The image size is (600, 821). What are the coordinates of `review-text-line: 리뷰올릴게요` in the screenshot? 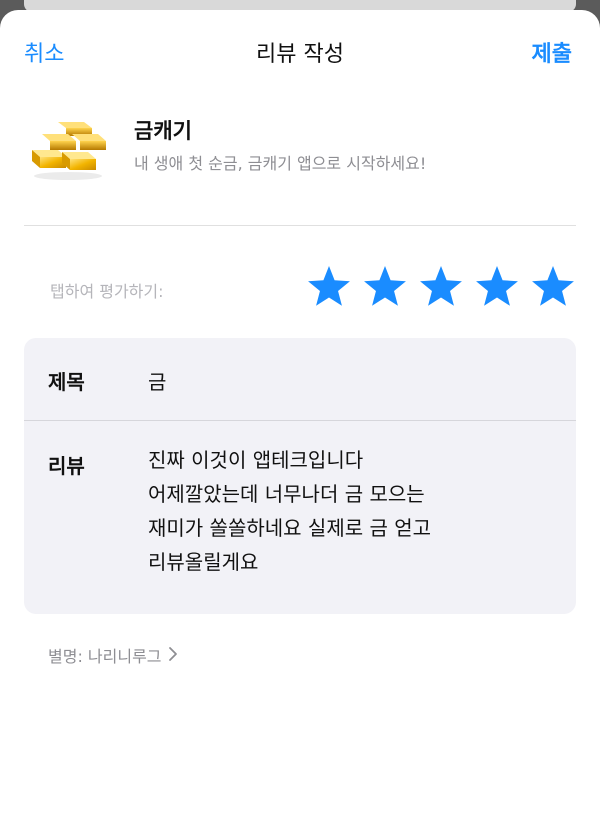 It's located at (203, 562).